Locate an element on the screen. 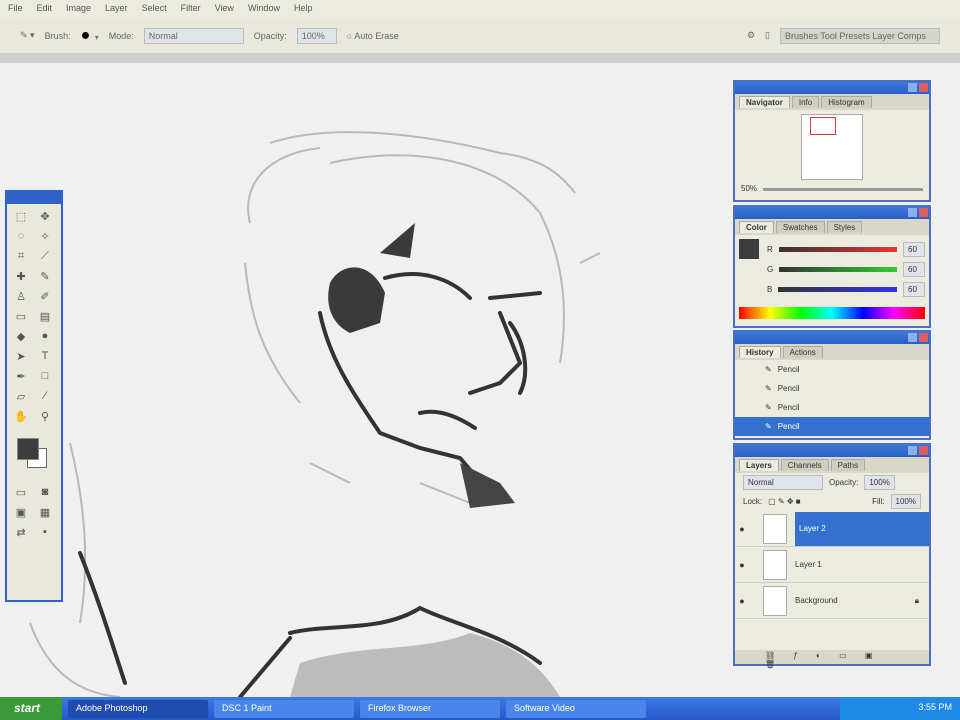 This screenshot has height=720, width=960. green-value: 60 is located at coordinates (914, 269).